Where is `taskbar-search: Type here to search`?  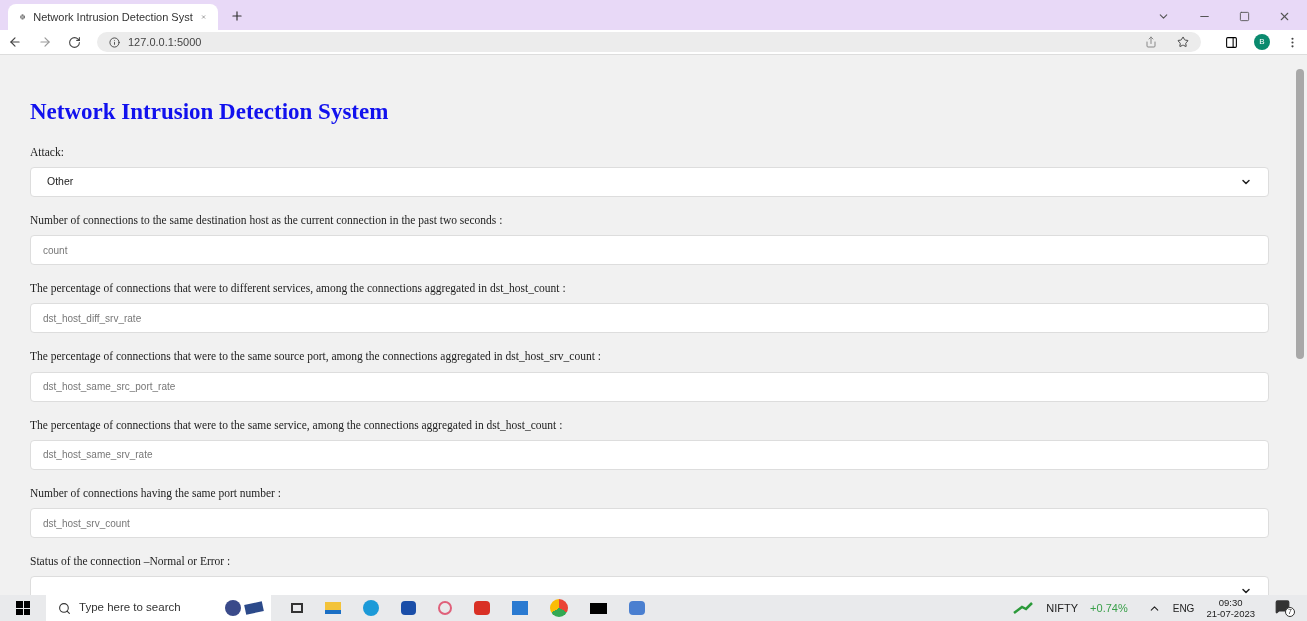
taskbar-search: Type here to search is located at coordinates (131, 608).